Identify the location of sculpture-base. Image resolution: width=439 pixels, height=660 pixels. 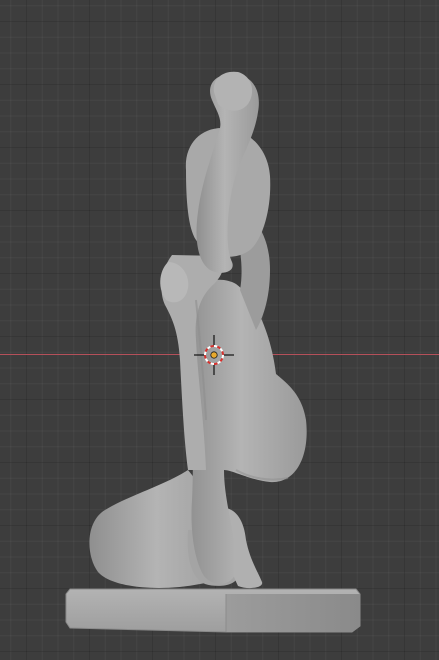
(213, 610).